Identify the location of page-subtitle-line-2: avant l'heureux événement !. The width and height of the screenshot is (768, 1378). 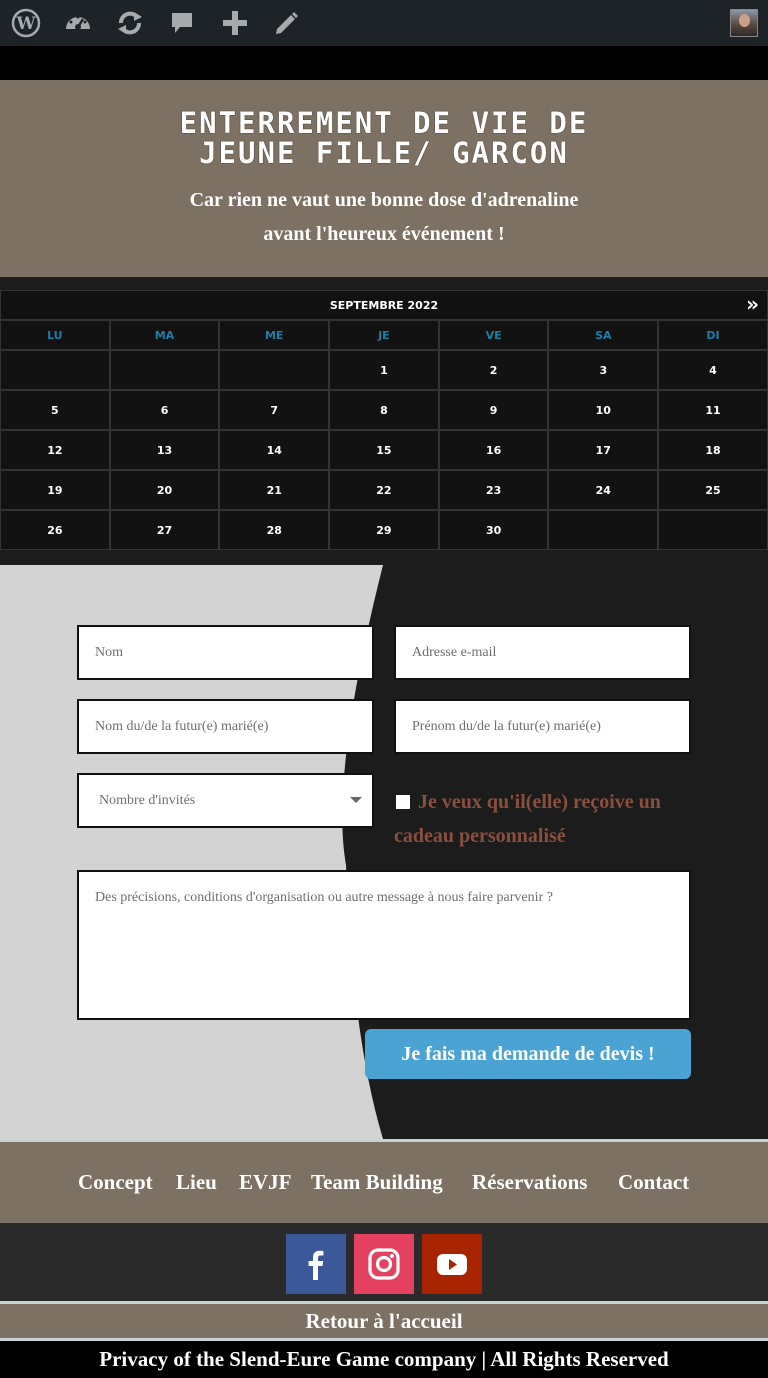
(384, 234).